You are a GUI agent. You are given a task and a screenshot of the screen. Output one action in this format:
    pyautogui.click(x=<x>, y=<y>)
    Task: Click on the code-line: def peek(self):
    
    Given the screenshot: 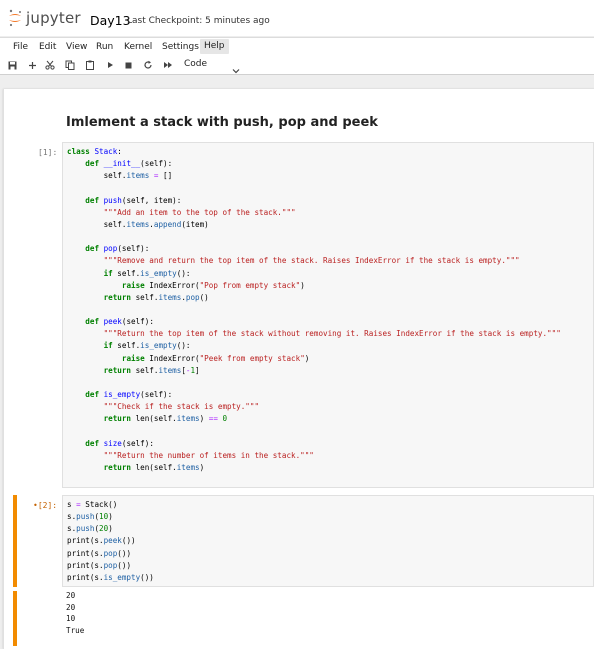 What is the action you would take?
    pyautogui.click(x=119, y=322)
    